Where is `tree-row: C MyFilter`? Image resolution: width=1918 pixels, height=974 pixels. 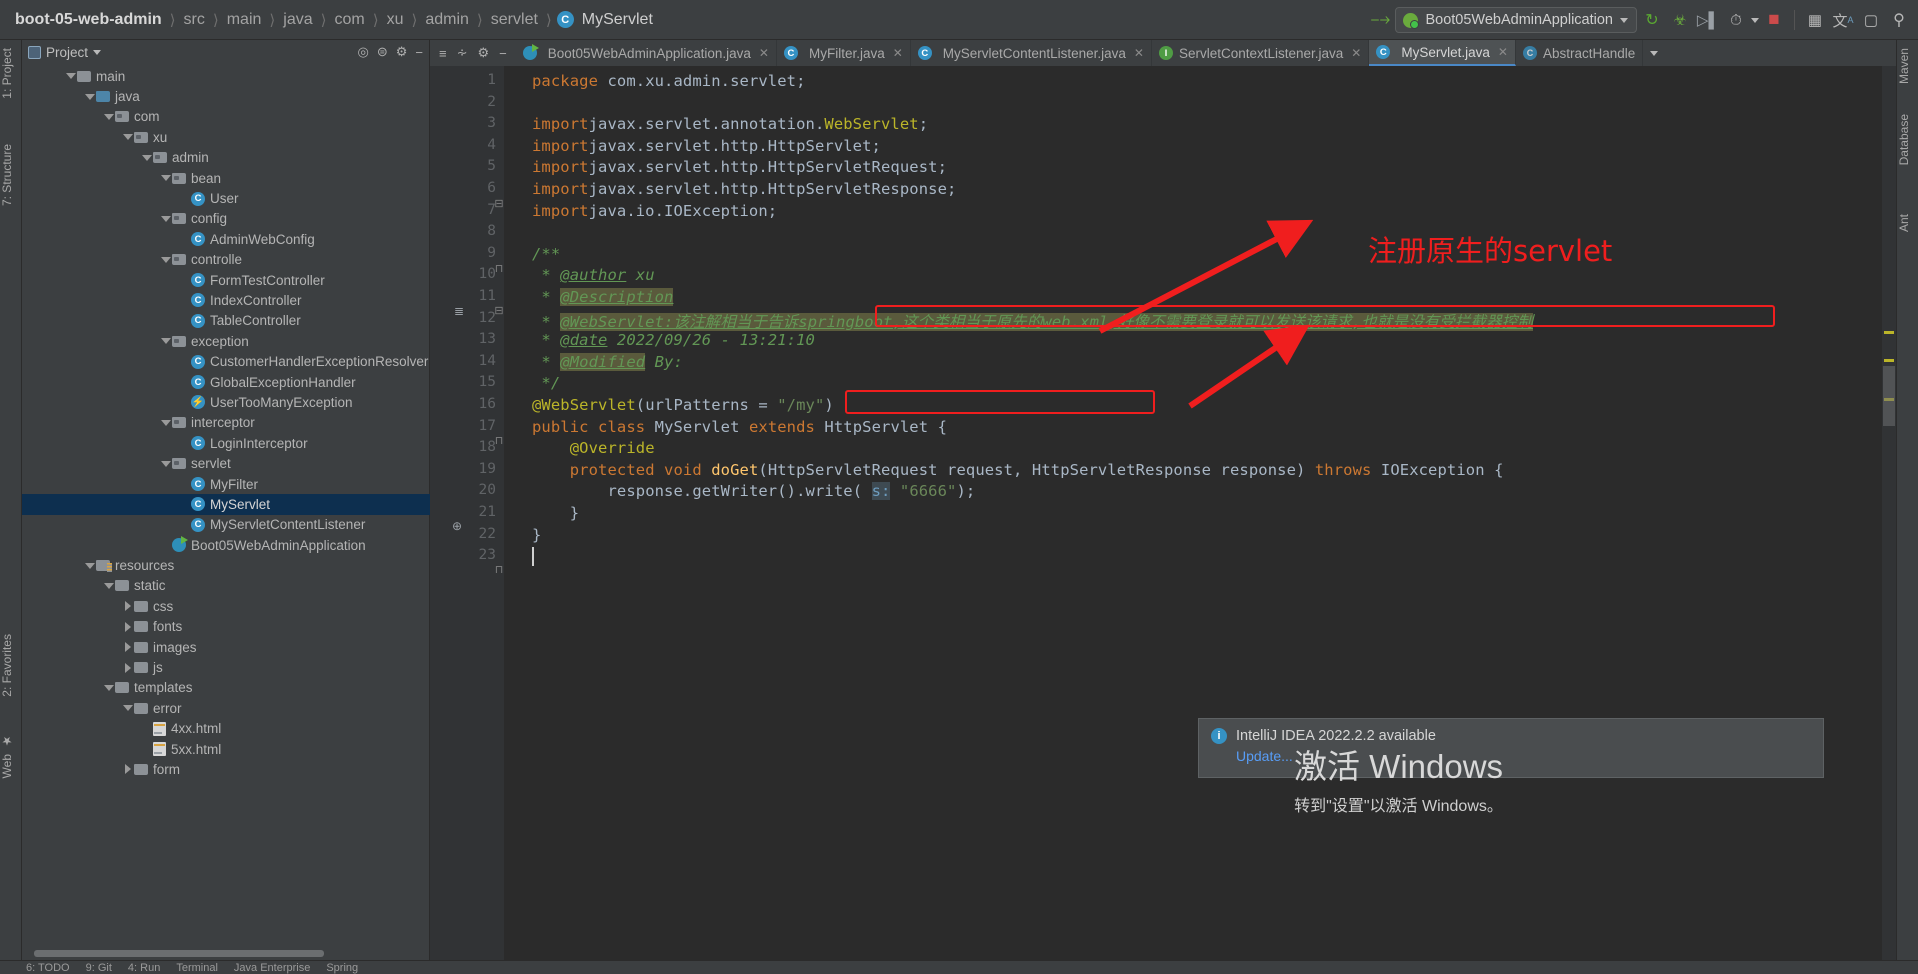
tree-row: C MyFilter is located at coordinates (226, 484).